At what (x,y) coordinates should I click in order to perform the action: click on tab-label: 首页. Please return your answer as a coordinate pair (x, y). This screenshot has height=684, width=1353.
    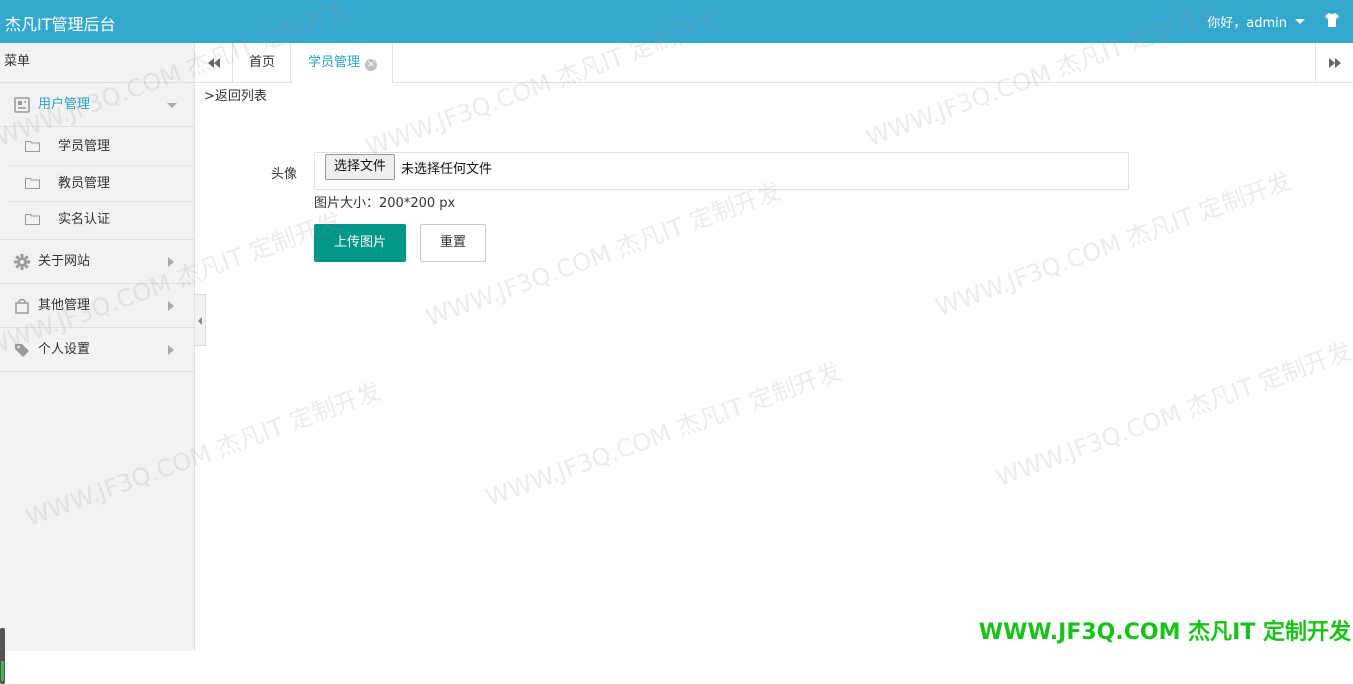
    Looking at the image, I should click on (262, 62).